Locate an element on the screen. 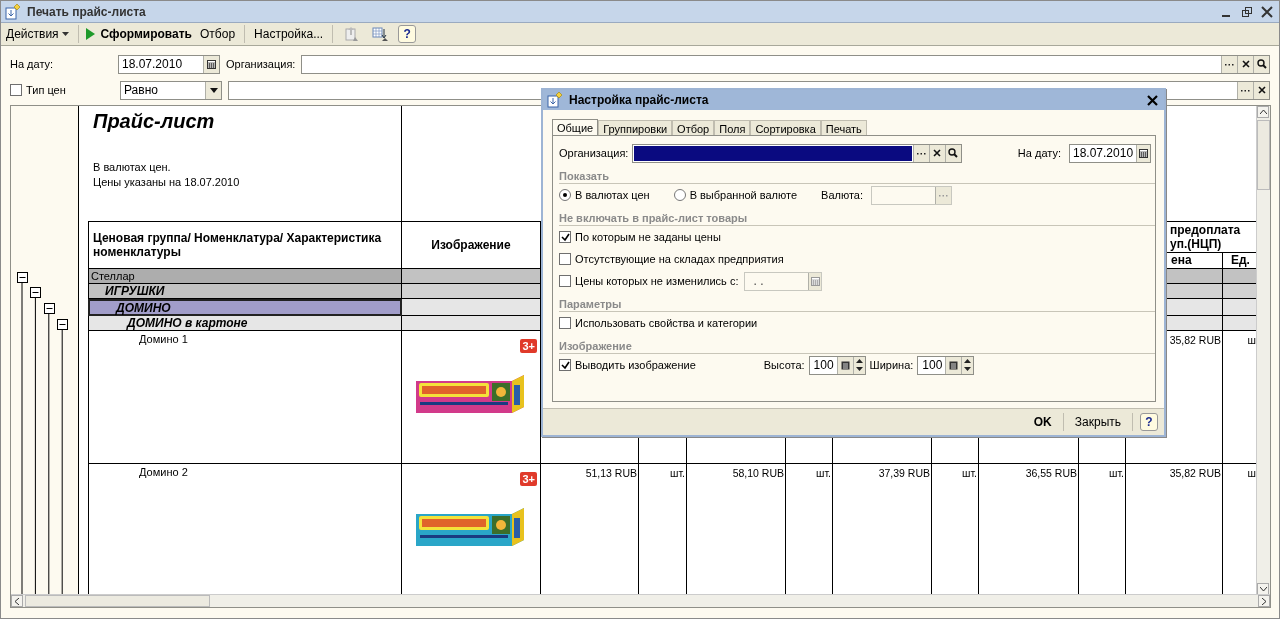  dialog-title: Настройка прайс-листа is located at coordinates (639, 100).